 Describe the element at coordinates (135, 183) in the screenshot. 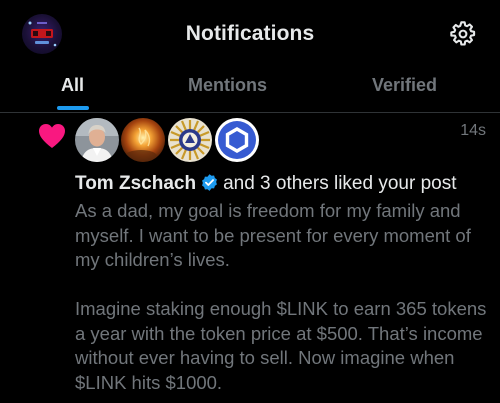

I see `user-name: Tom Zschach` at that location.